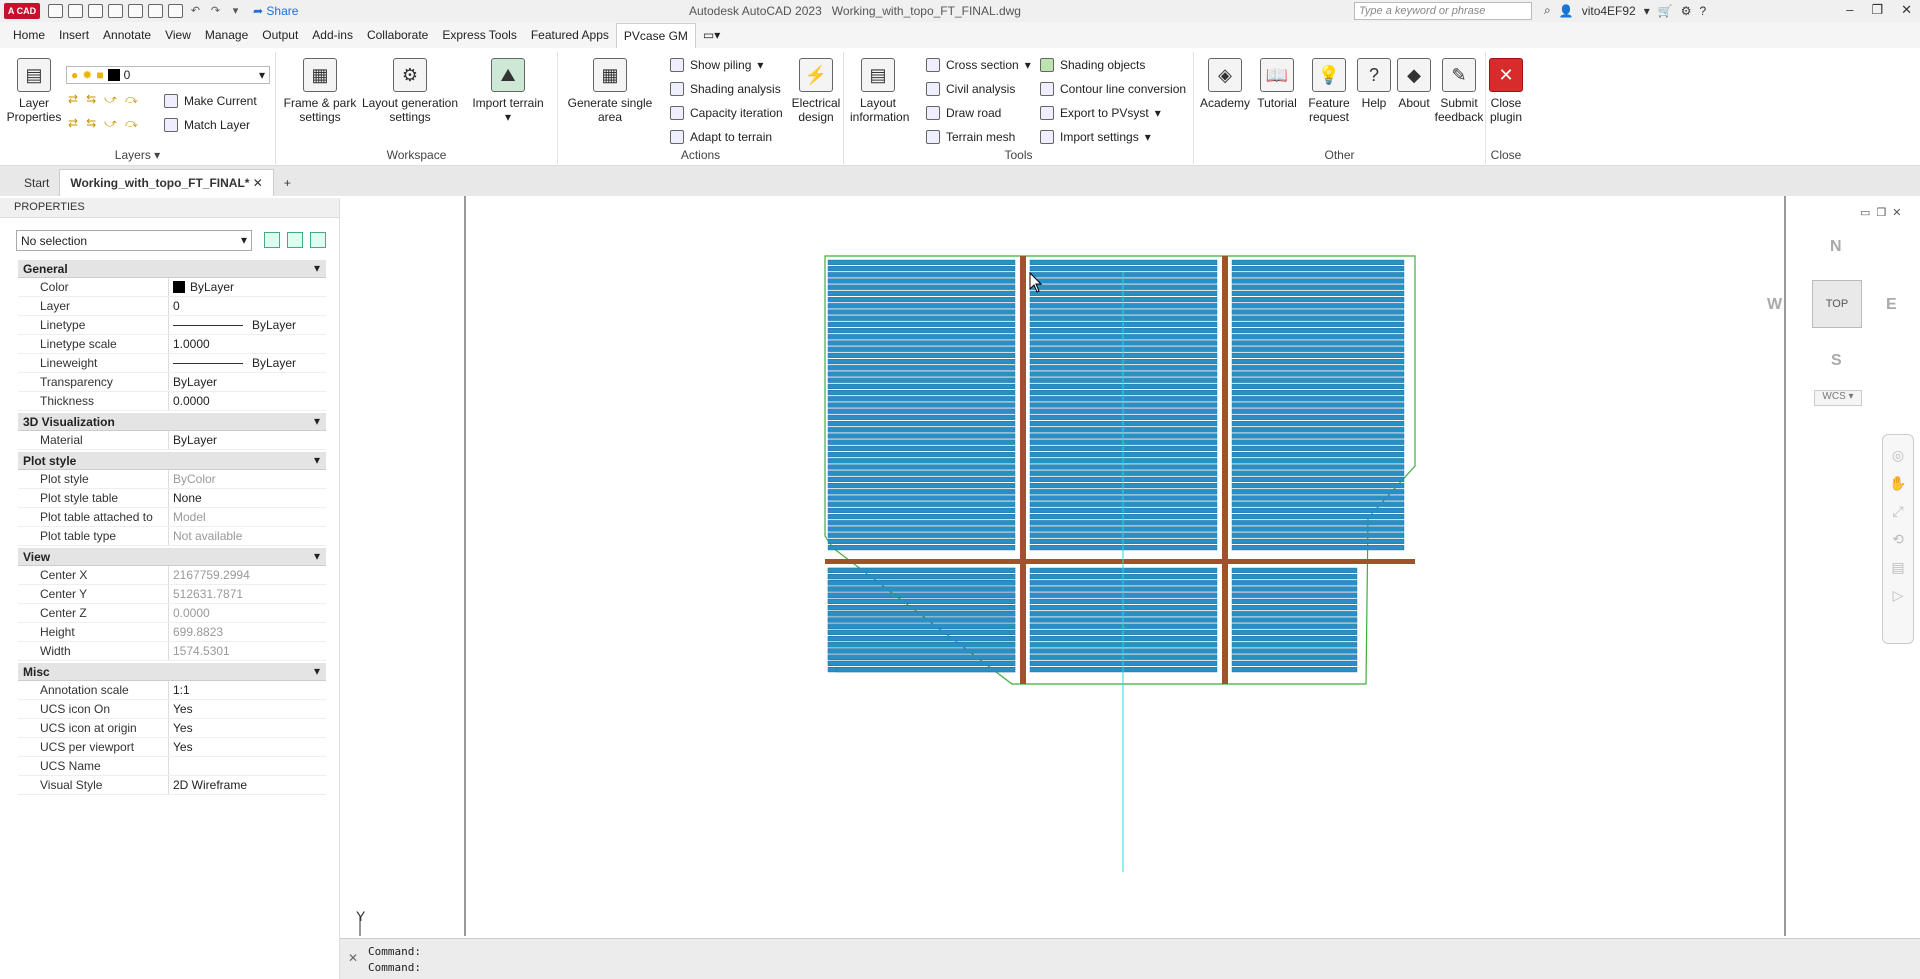  What do you see at coordinates (1898, 483) in the screenshot?
I see `pan-icon: ✋` at bounding box center [1898, 483].